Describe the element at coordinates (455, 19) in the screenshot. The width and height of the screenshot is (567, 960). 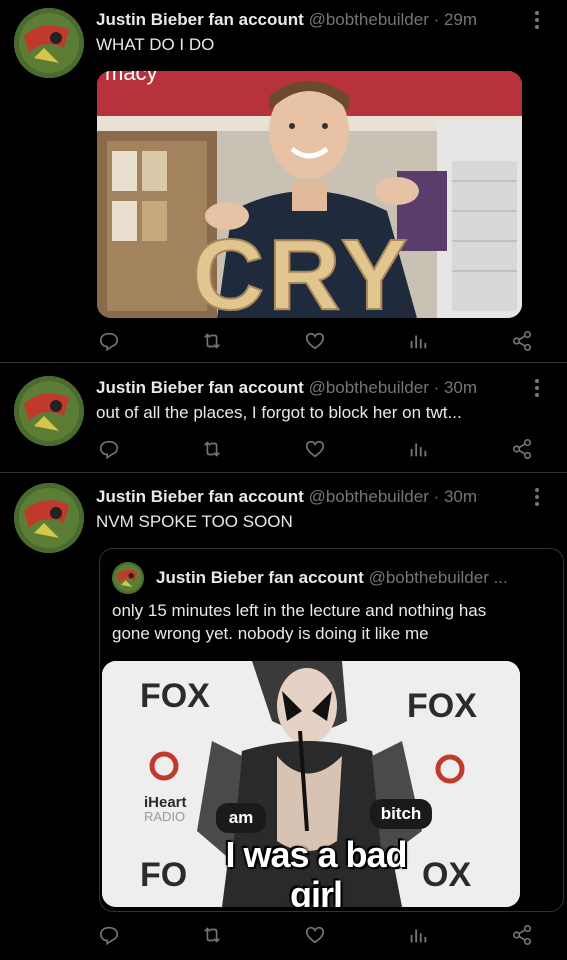
I see `timestamp: · 29m` at that location.